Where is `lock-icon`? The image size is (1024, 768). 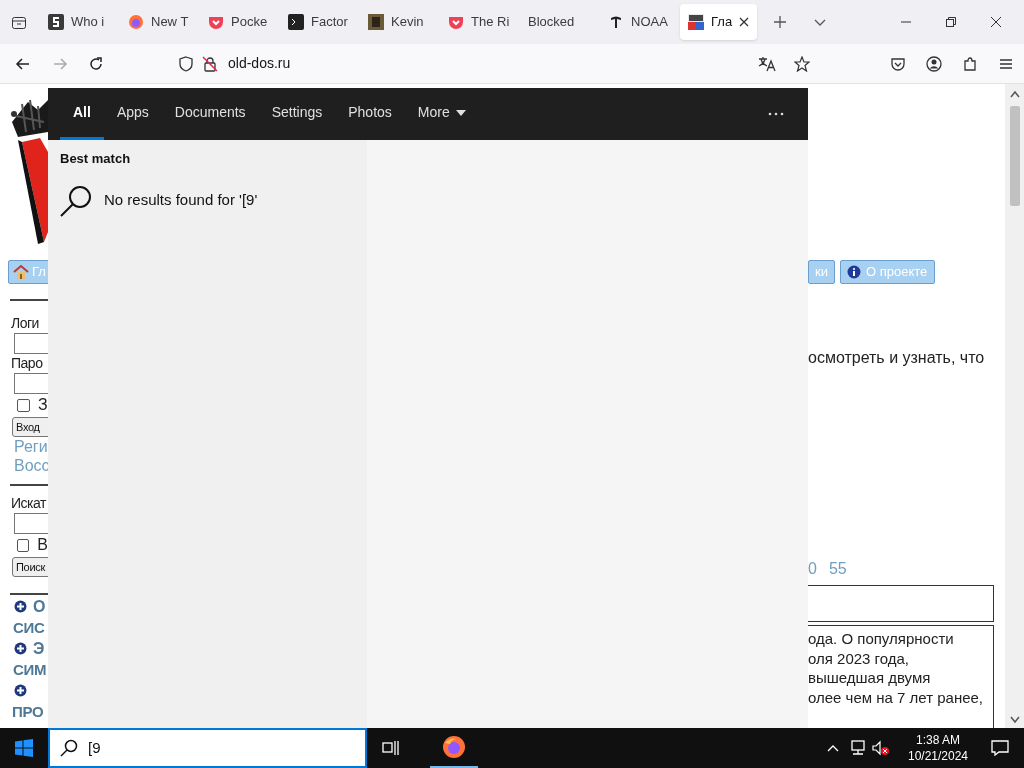
lock-icon is located at coordinates (210, 63).